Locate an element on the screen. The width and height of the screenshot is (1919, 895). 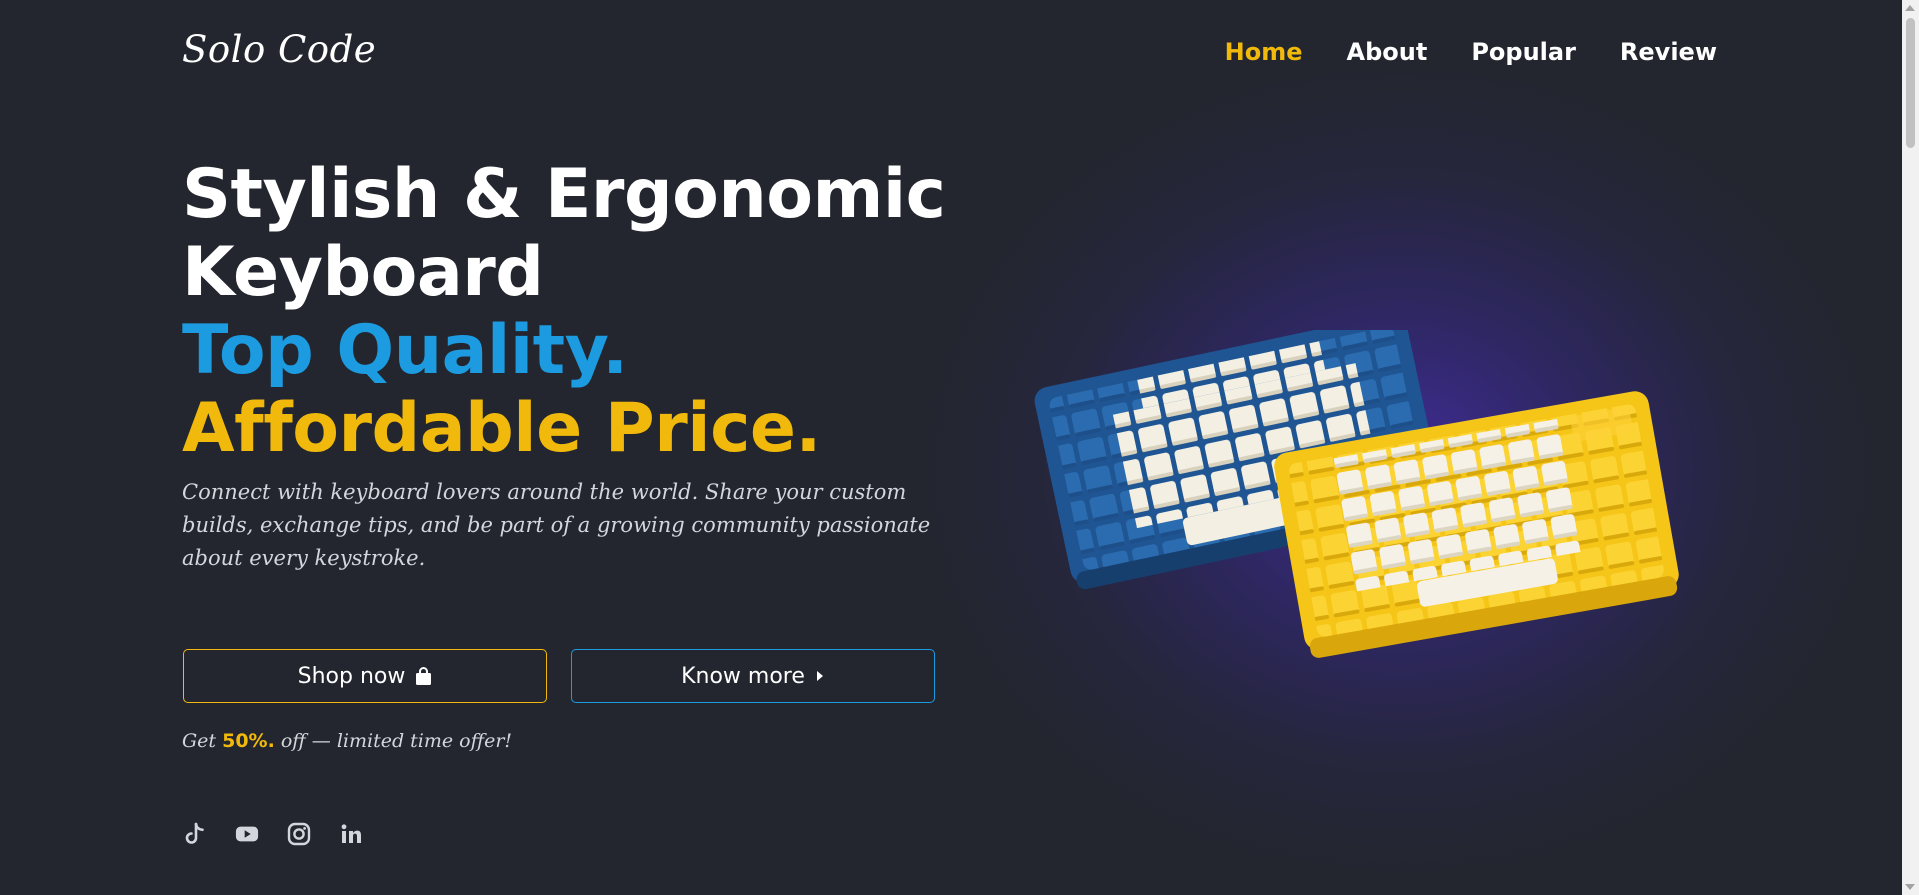
offer-prefix: Get is located at coordinates (199, 741).